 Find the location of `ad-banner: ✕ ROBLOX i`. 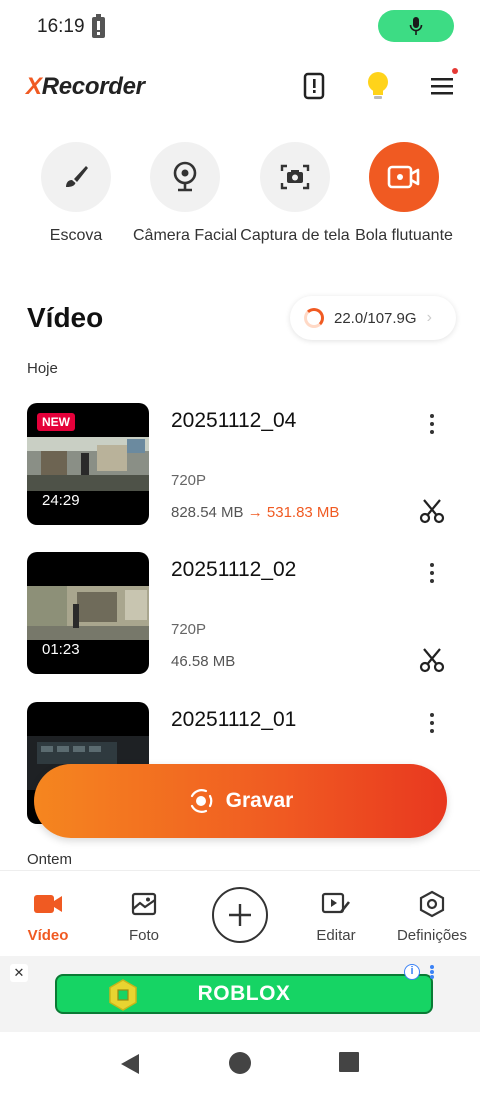

ad-banner: ✕ ROBLOX i is located at coordinates (240, 994).